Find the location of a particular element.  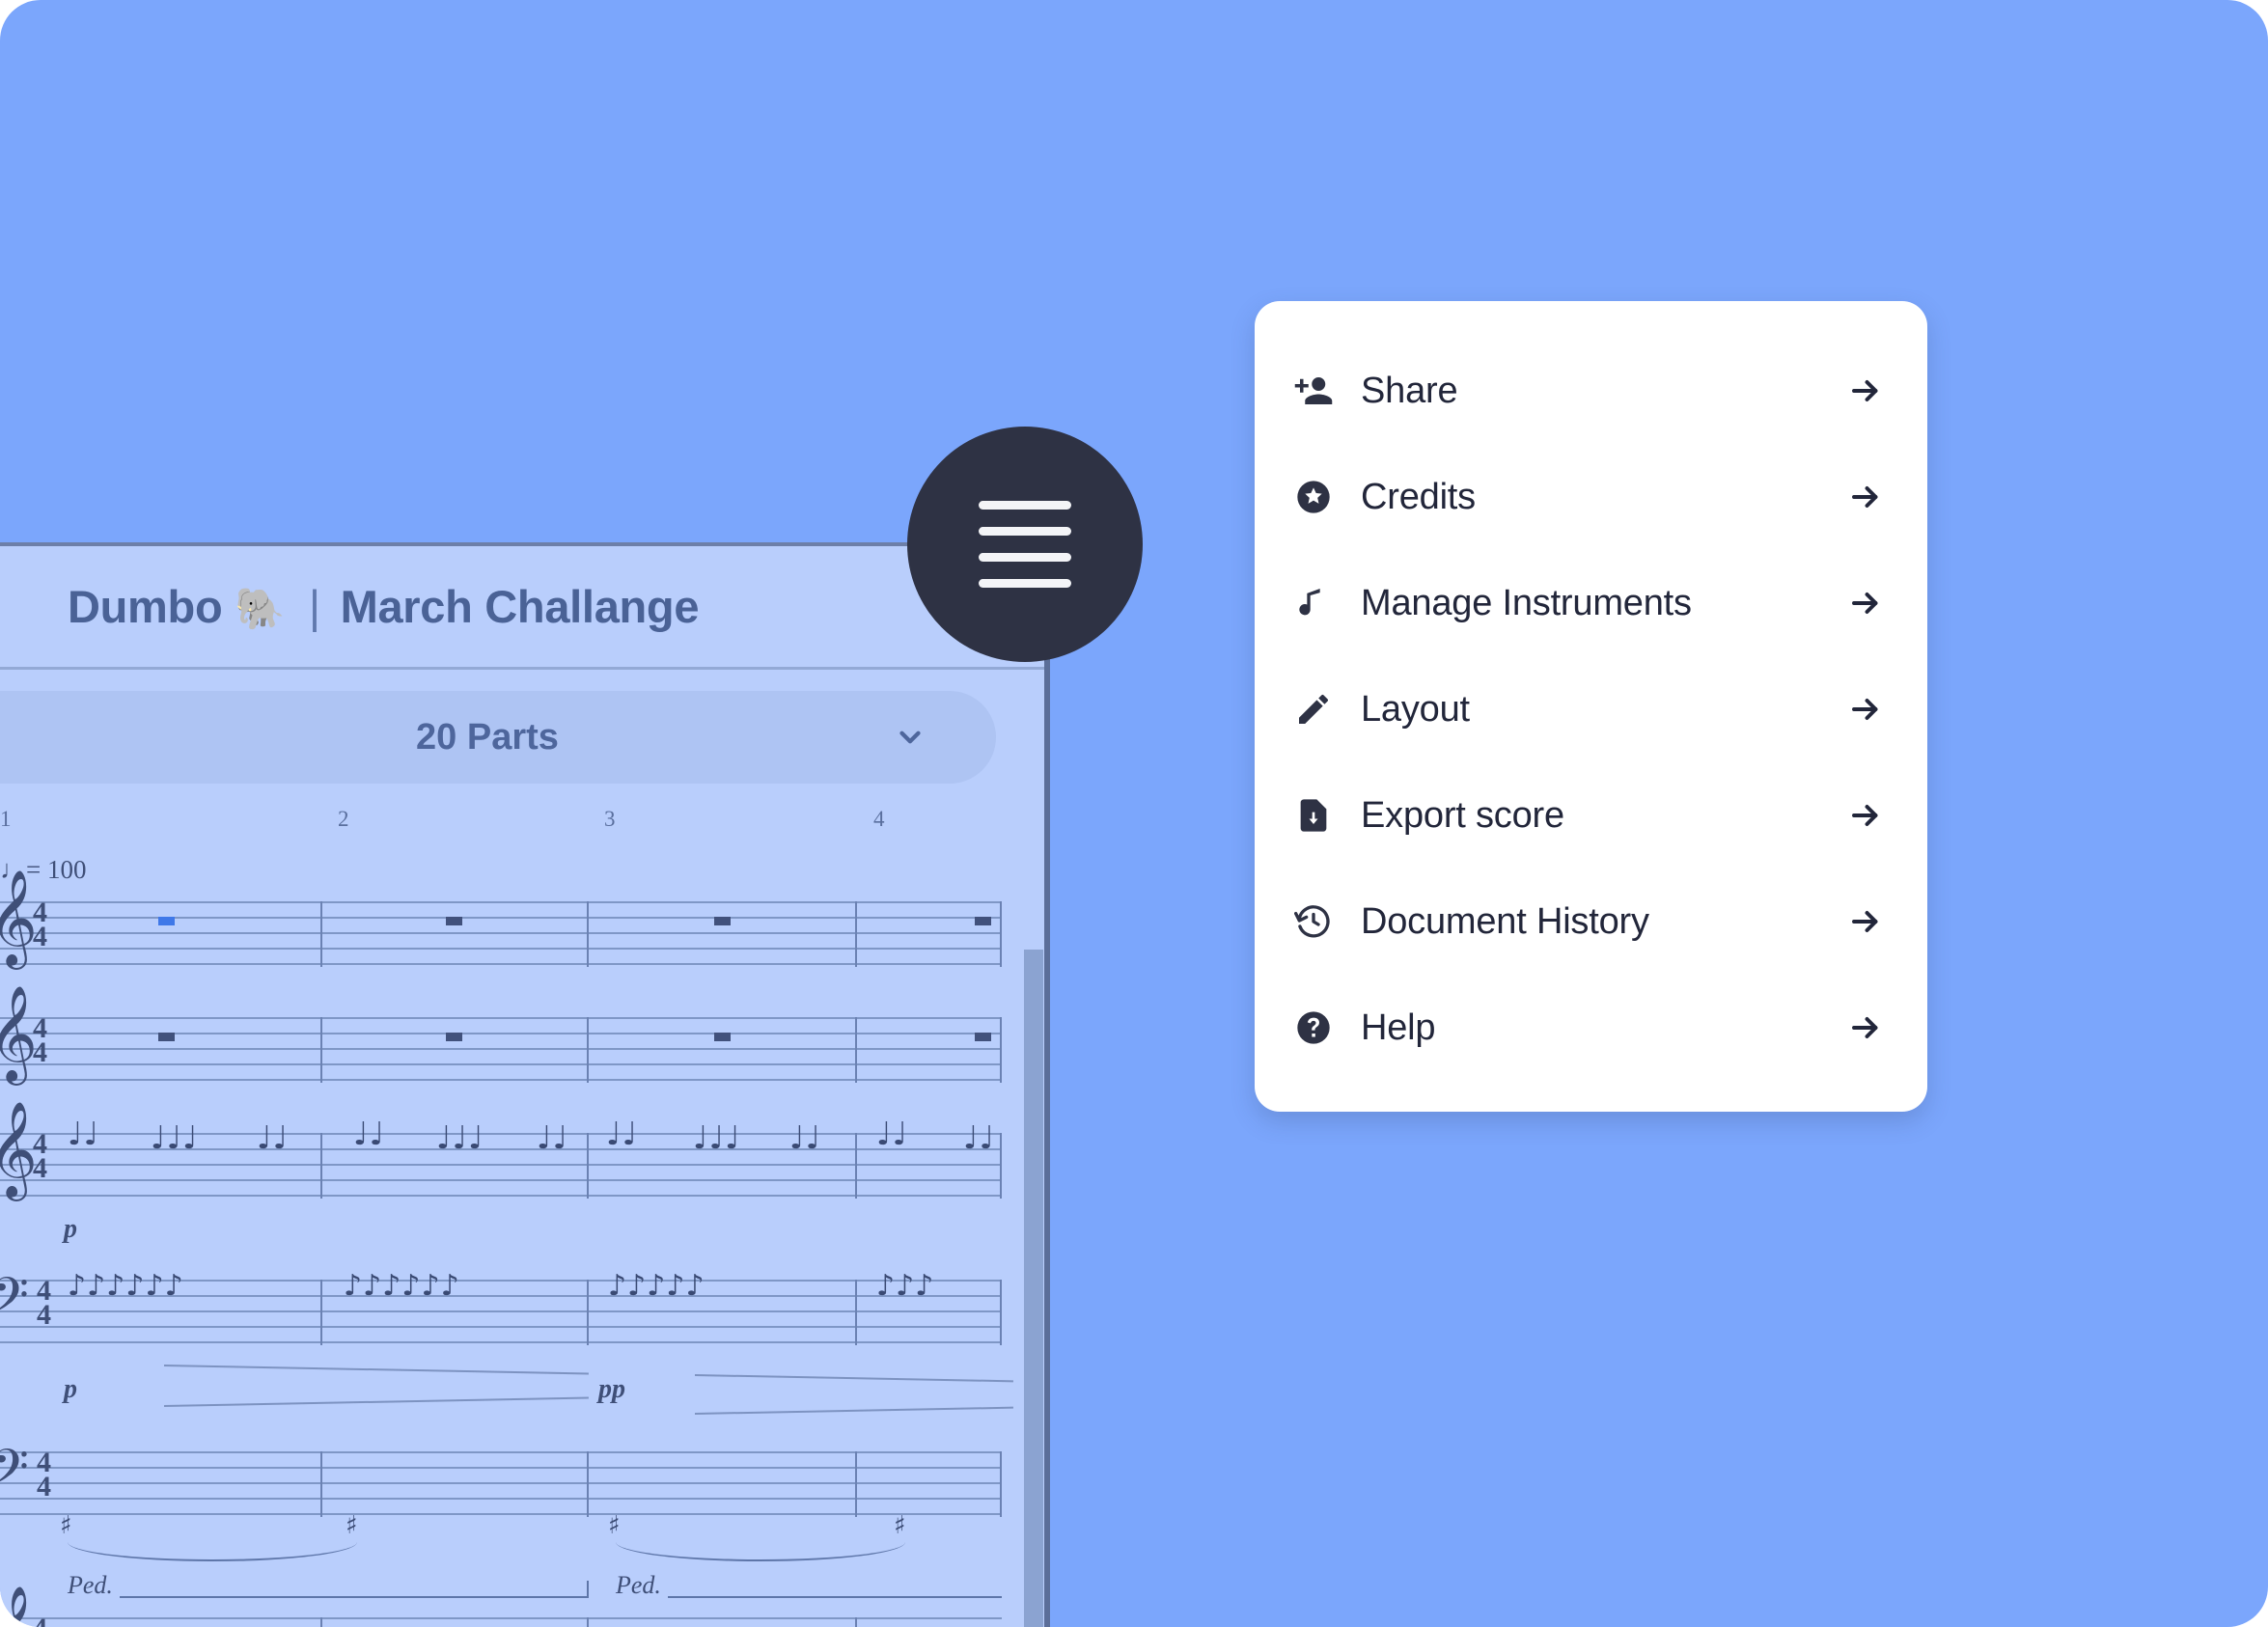

menu-item-label: Help is located at coordinates (1398, 1027).